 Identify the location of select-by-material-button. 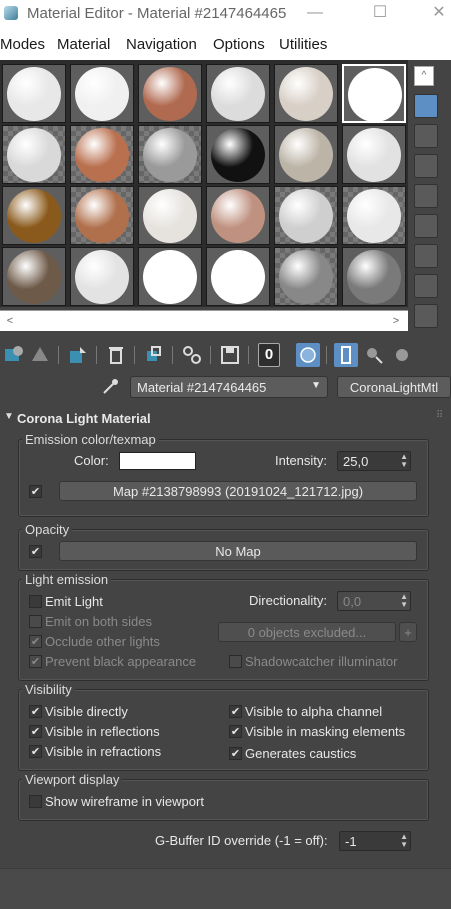
(426, 316).